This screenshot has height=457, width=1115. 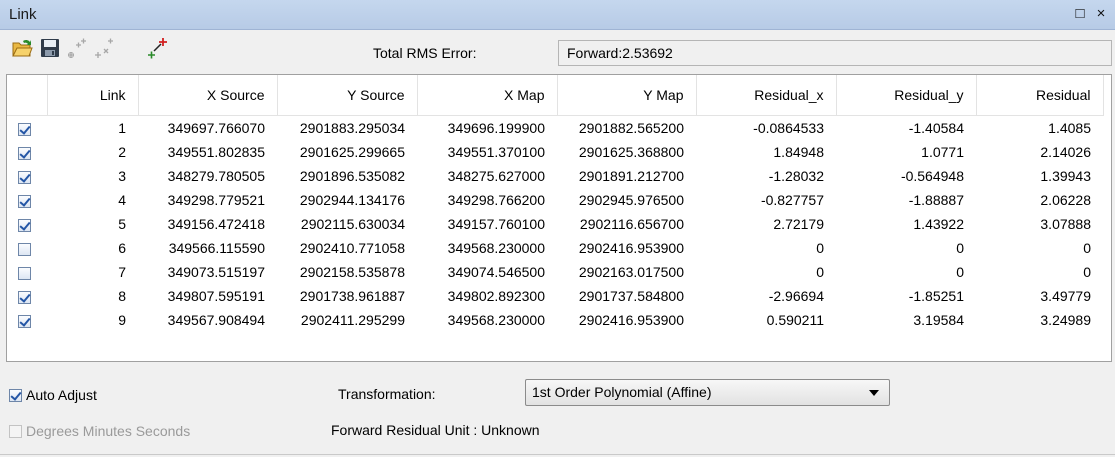 What do you see at coordinates (207, 248) in the screenshot?
I see `cell-x-source: 349566.115590` at bounding box center [207, 248].